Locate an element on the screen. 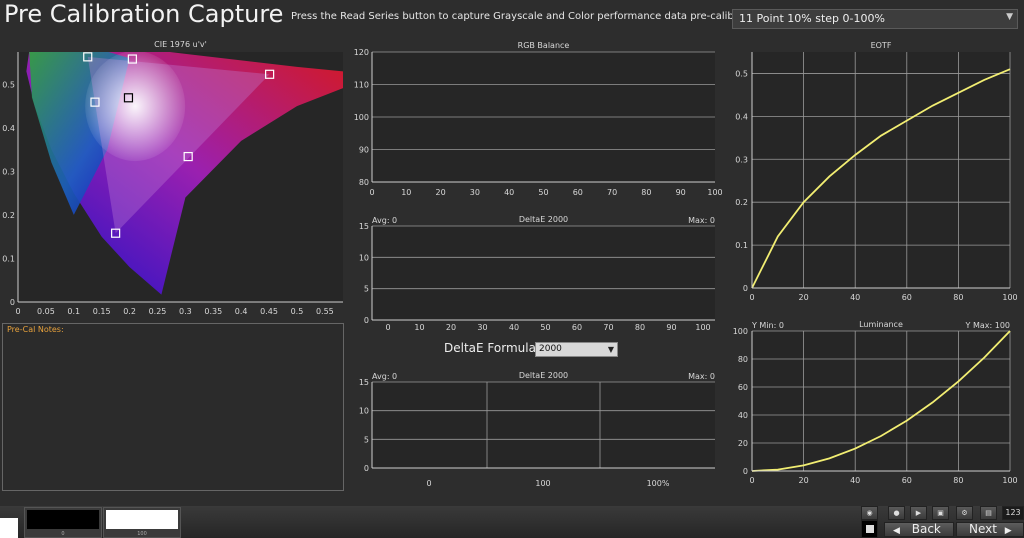 The width and height of the screenshot is (1024, 538). x-tick-label: 0.5 is located at coordinates (297, 311).